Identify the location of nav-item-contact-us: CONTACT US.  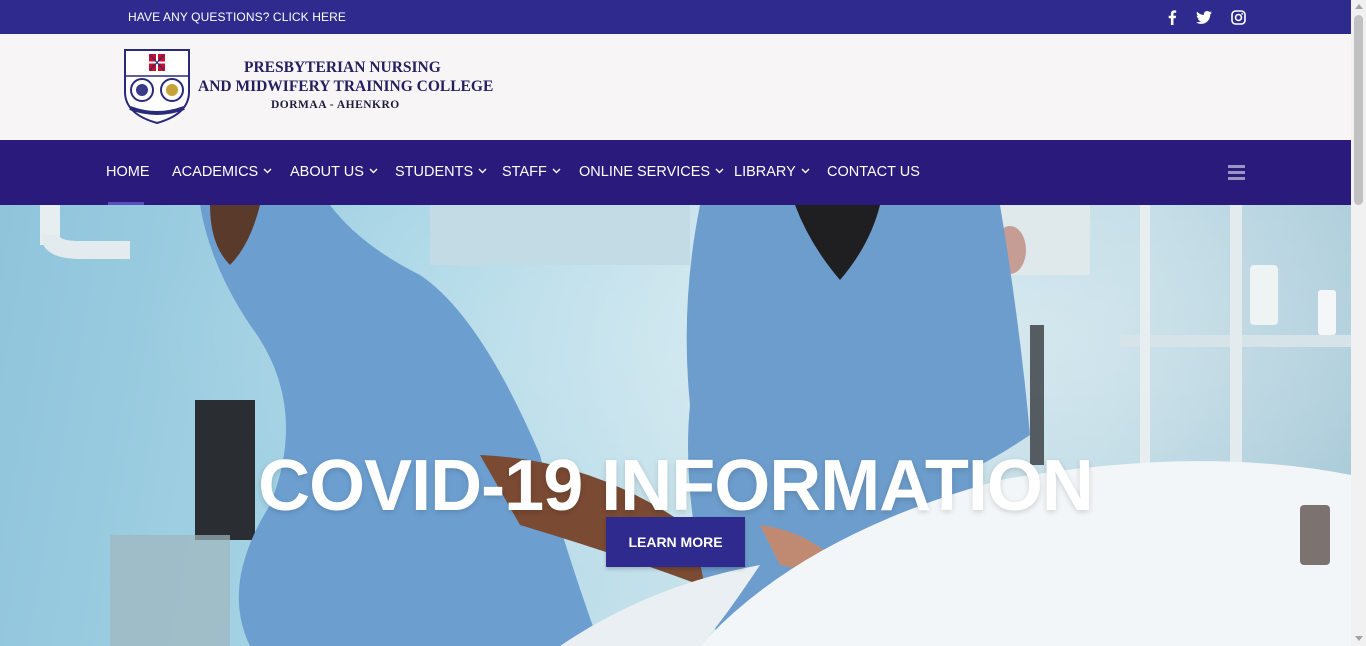
(873, 172).